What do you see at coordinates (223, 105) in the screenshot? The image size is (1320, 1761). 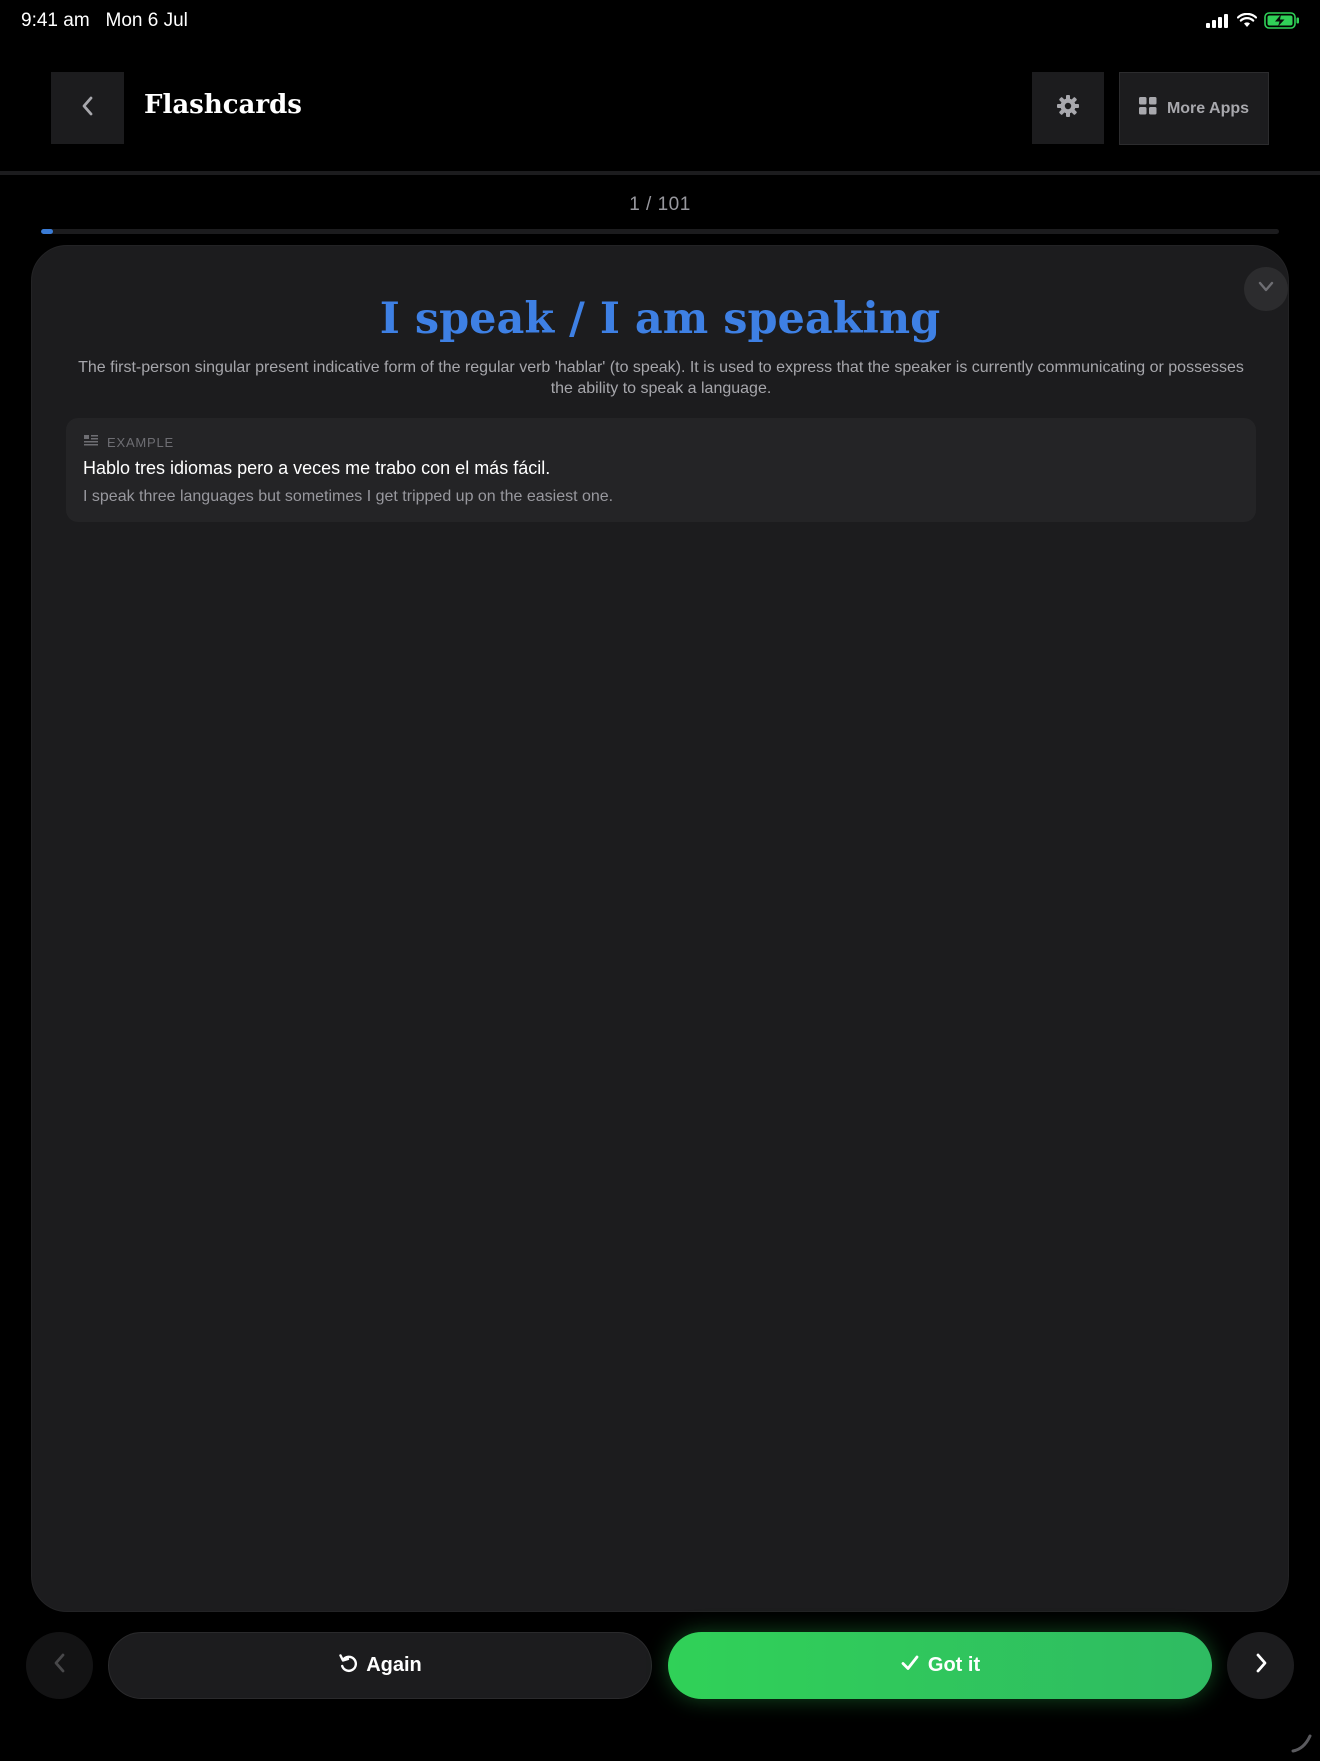 I see `page-title: Flashcards` at bounding box center [223, 105].